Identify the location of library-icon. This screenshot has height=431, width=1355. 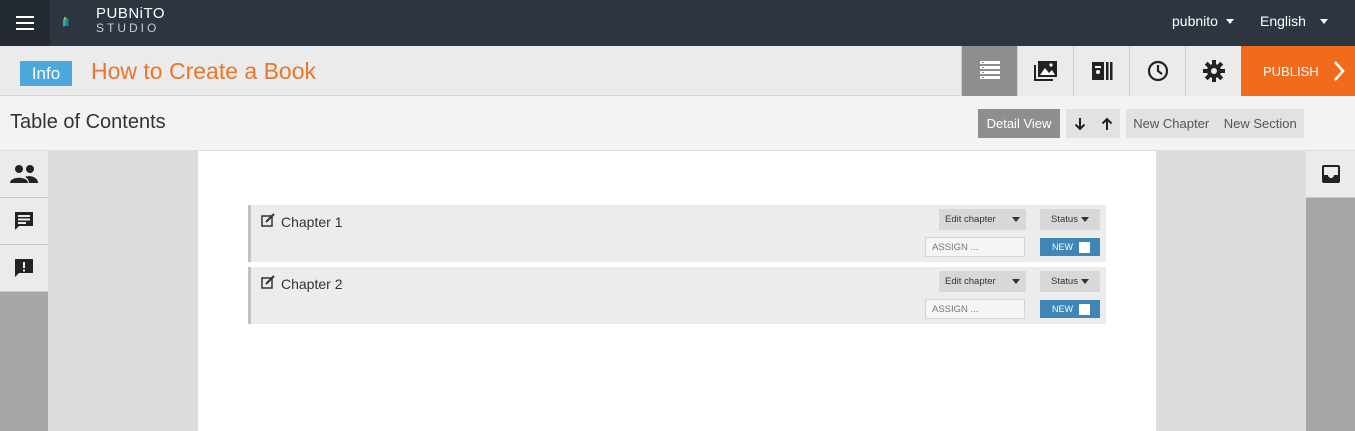
(1102, 71).